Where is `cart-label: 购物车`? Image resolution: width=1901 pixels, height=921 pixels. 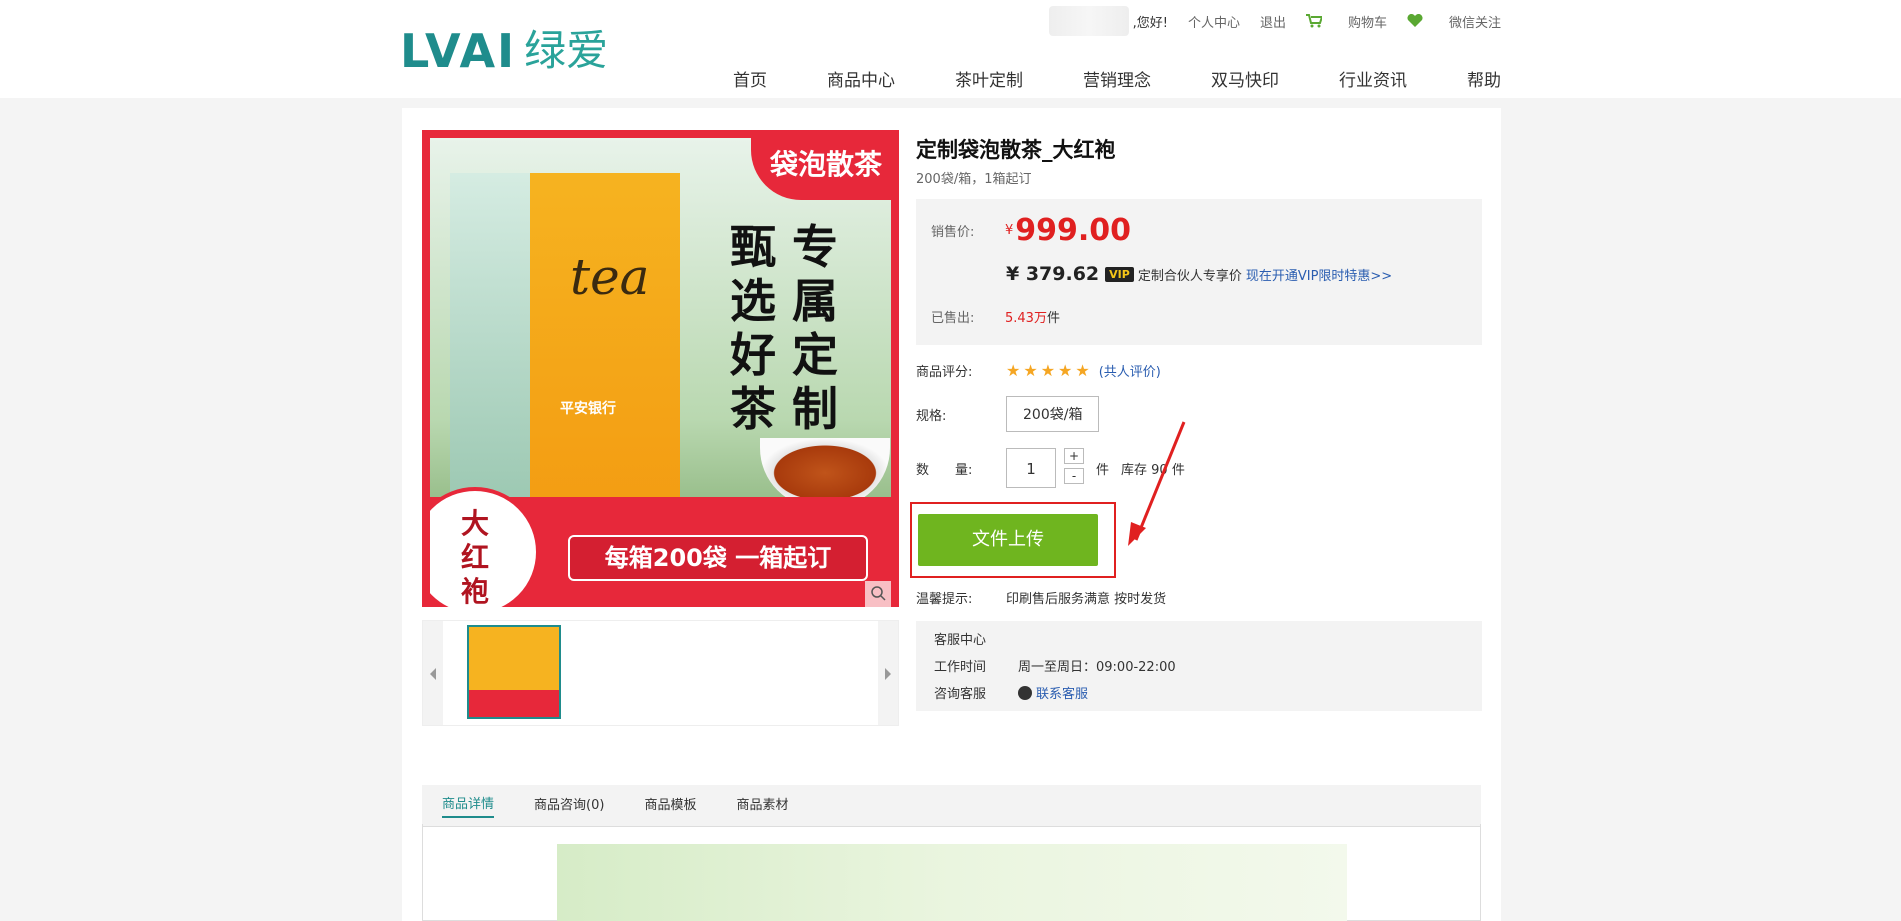
cart-label: 购物车 is located at coordinates (1367, 23).